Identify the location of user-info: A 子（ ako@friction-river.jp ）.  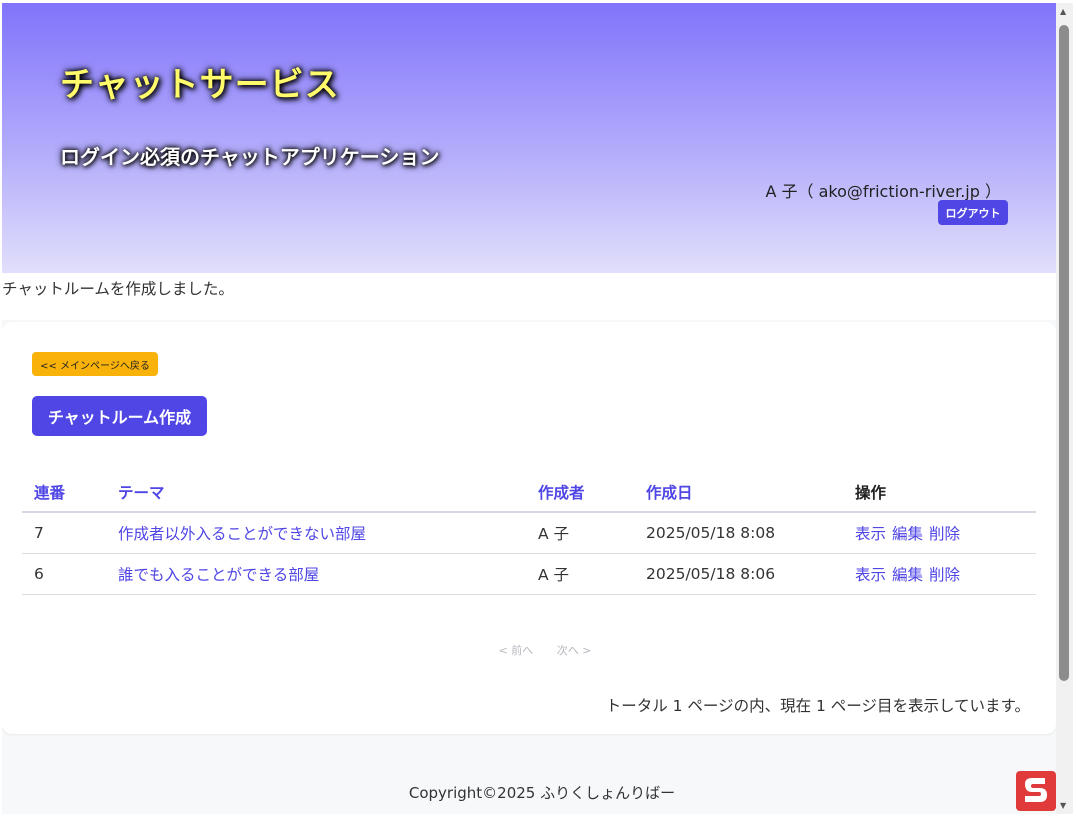
(883, 191).